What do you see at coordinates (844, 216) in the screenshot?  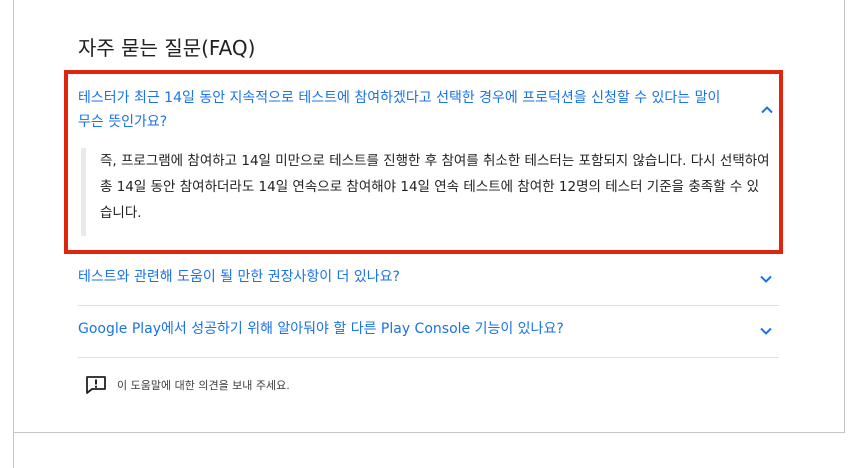 I see `frame-border-right` at bounding box center [844, 216].